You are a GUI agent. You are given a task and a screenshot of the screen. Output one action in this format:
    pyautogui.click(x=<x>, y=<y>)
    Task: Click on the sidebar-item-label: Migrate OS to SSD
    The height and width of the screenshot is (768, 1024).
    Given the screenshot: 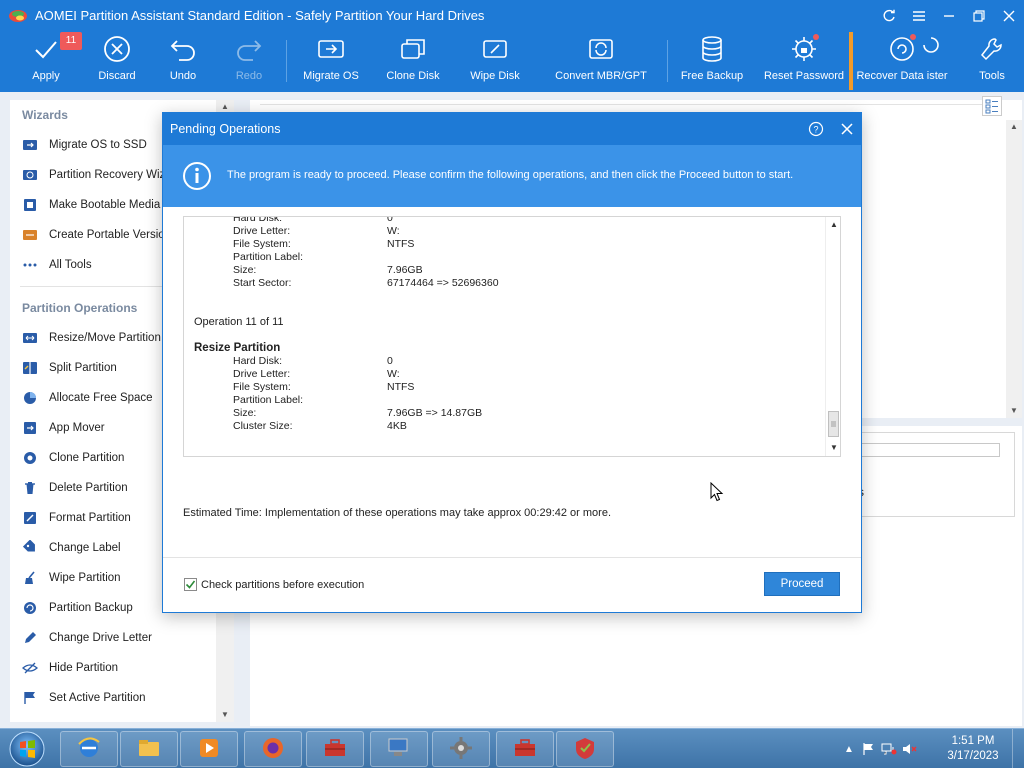 What is the action you would take?
    pyautogui.click(x=98, y=145)
    